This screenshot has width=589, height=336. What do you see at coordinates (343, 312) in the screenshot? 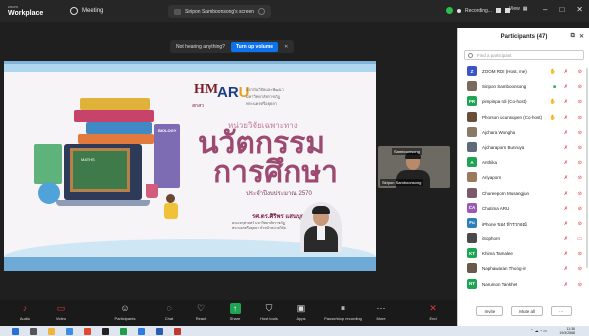
I see `pause-recording-button: ⏸ Pause/stop recording` at bounding box center [343, 312].